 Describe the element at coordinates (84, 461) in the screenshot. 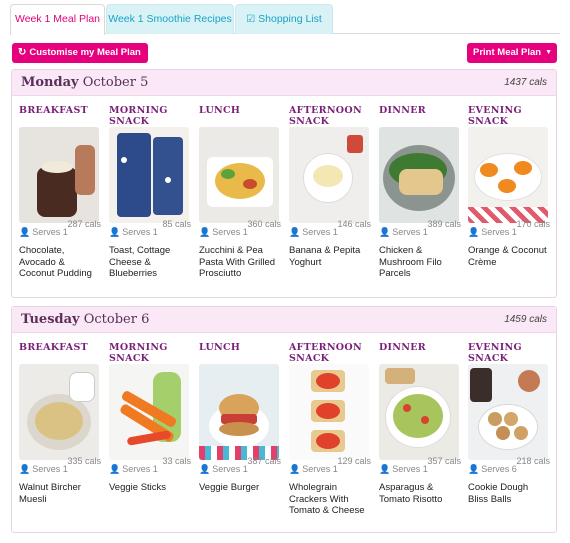

I see `meal-cals: 335 cals` at that location.